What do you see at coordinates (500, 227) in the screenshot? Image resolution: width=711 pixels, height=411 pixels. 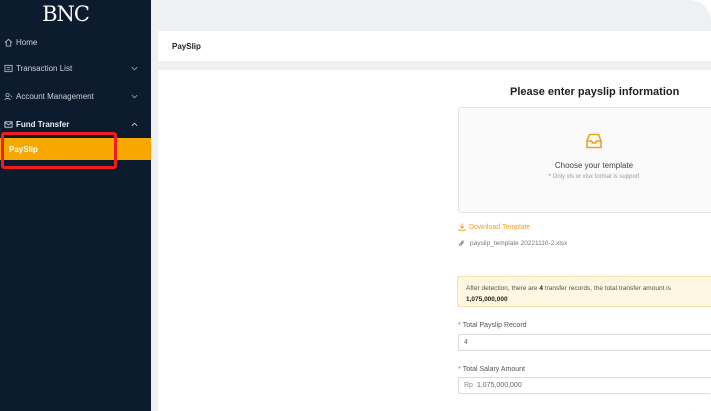 I see `download-template-label: Download Template` at bounding box center [500, 227].